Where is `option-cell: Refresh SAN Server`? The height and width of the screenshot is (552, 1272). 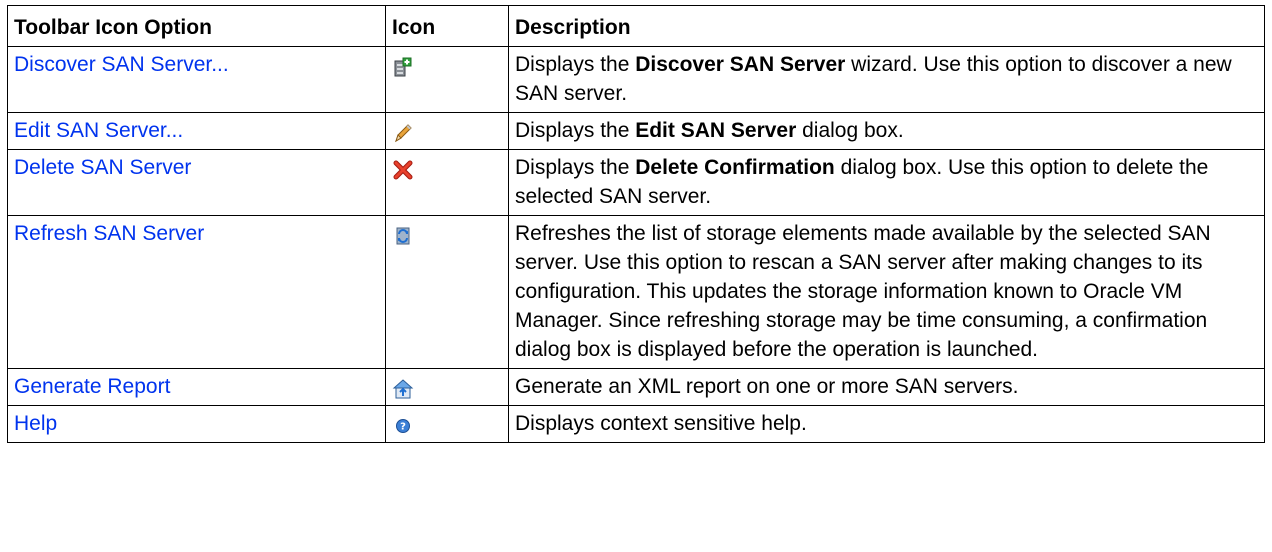
option-cell: Refresh SAN Server is located at coordinates (196, 292).